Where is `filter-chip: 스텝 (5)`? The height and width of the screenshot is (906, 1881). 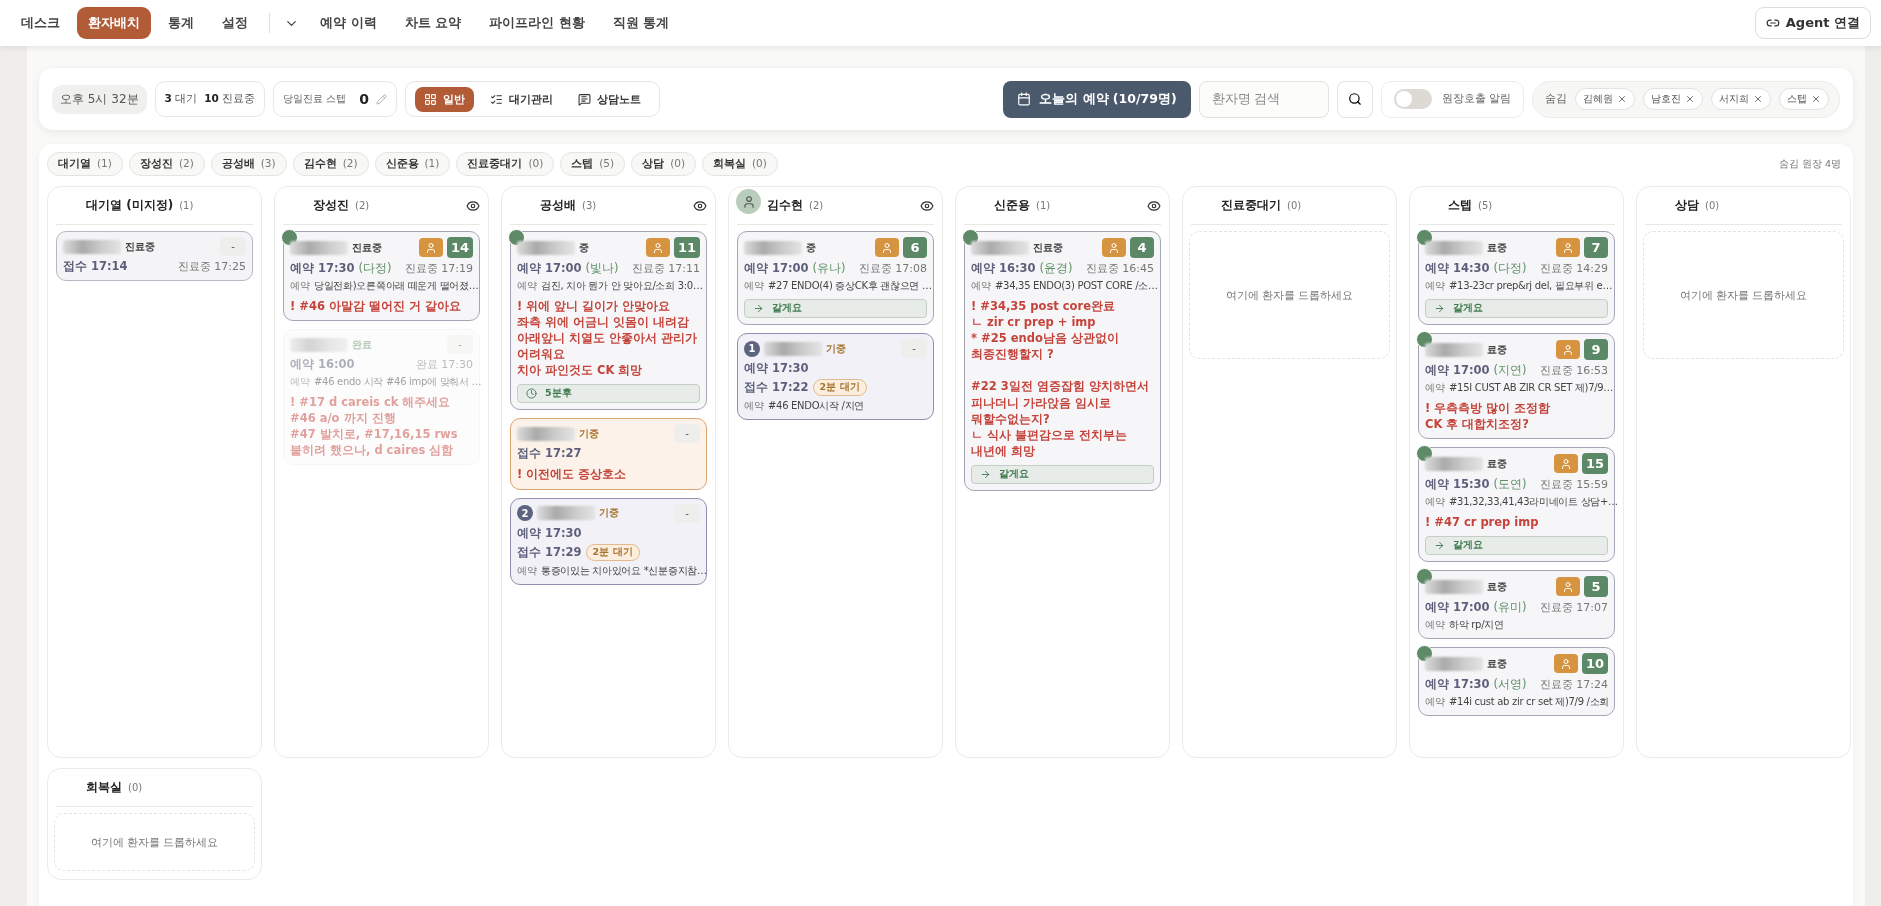
filter-chip: 스텝 (5) is located at coordinates (593, 164).